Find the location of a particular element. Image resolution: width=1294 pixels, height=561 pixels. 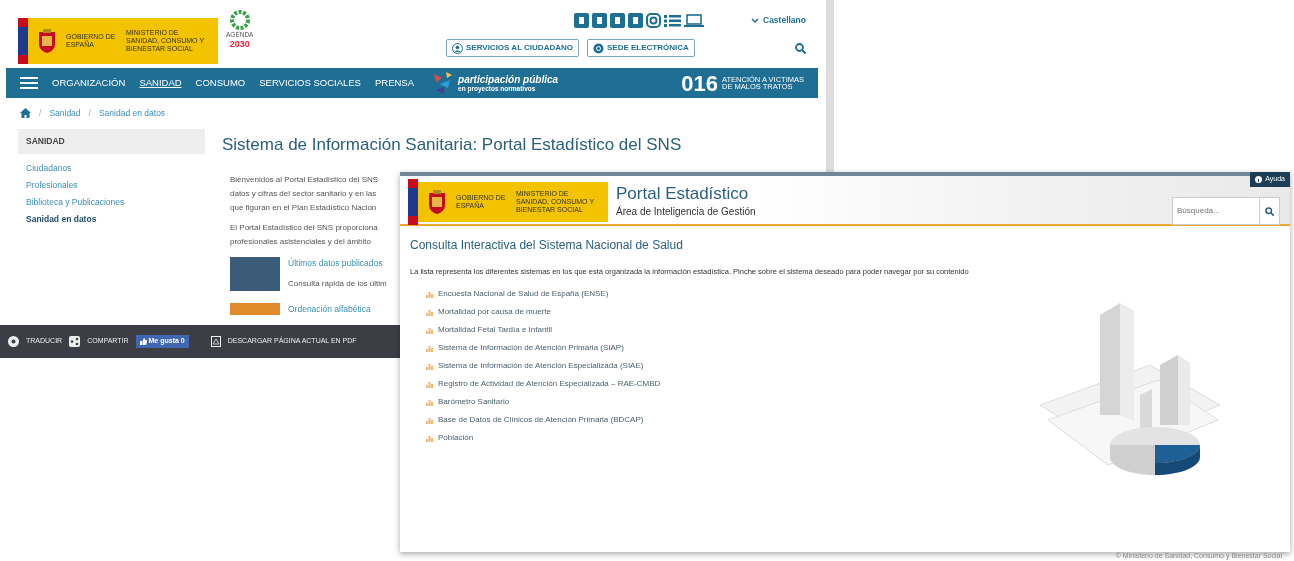

feature-description: Consulta rápida de los últim is located at coordinates (337, 284).